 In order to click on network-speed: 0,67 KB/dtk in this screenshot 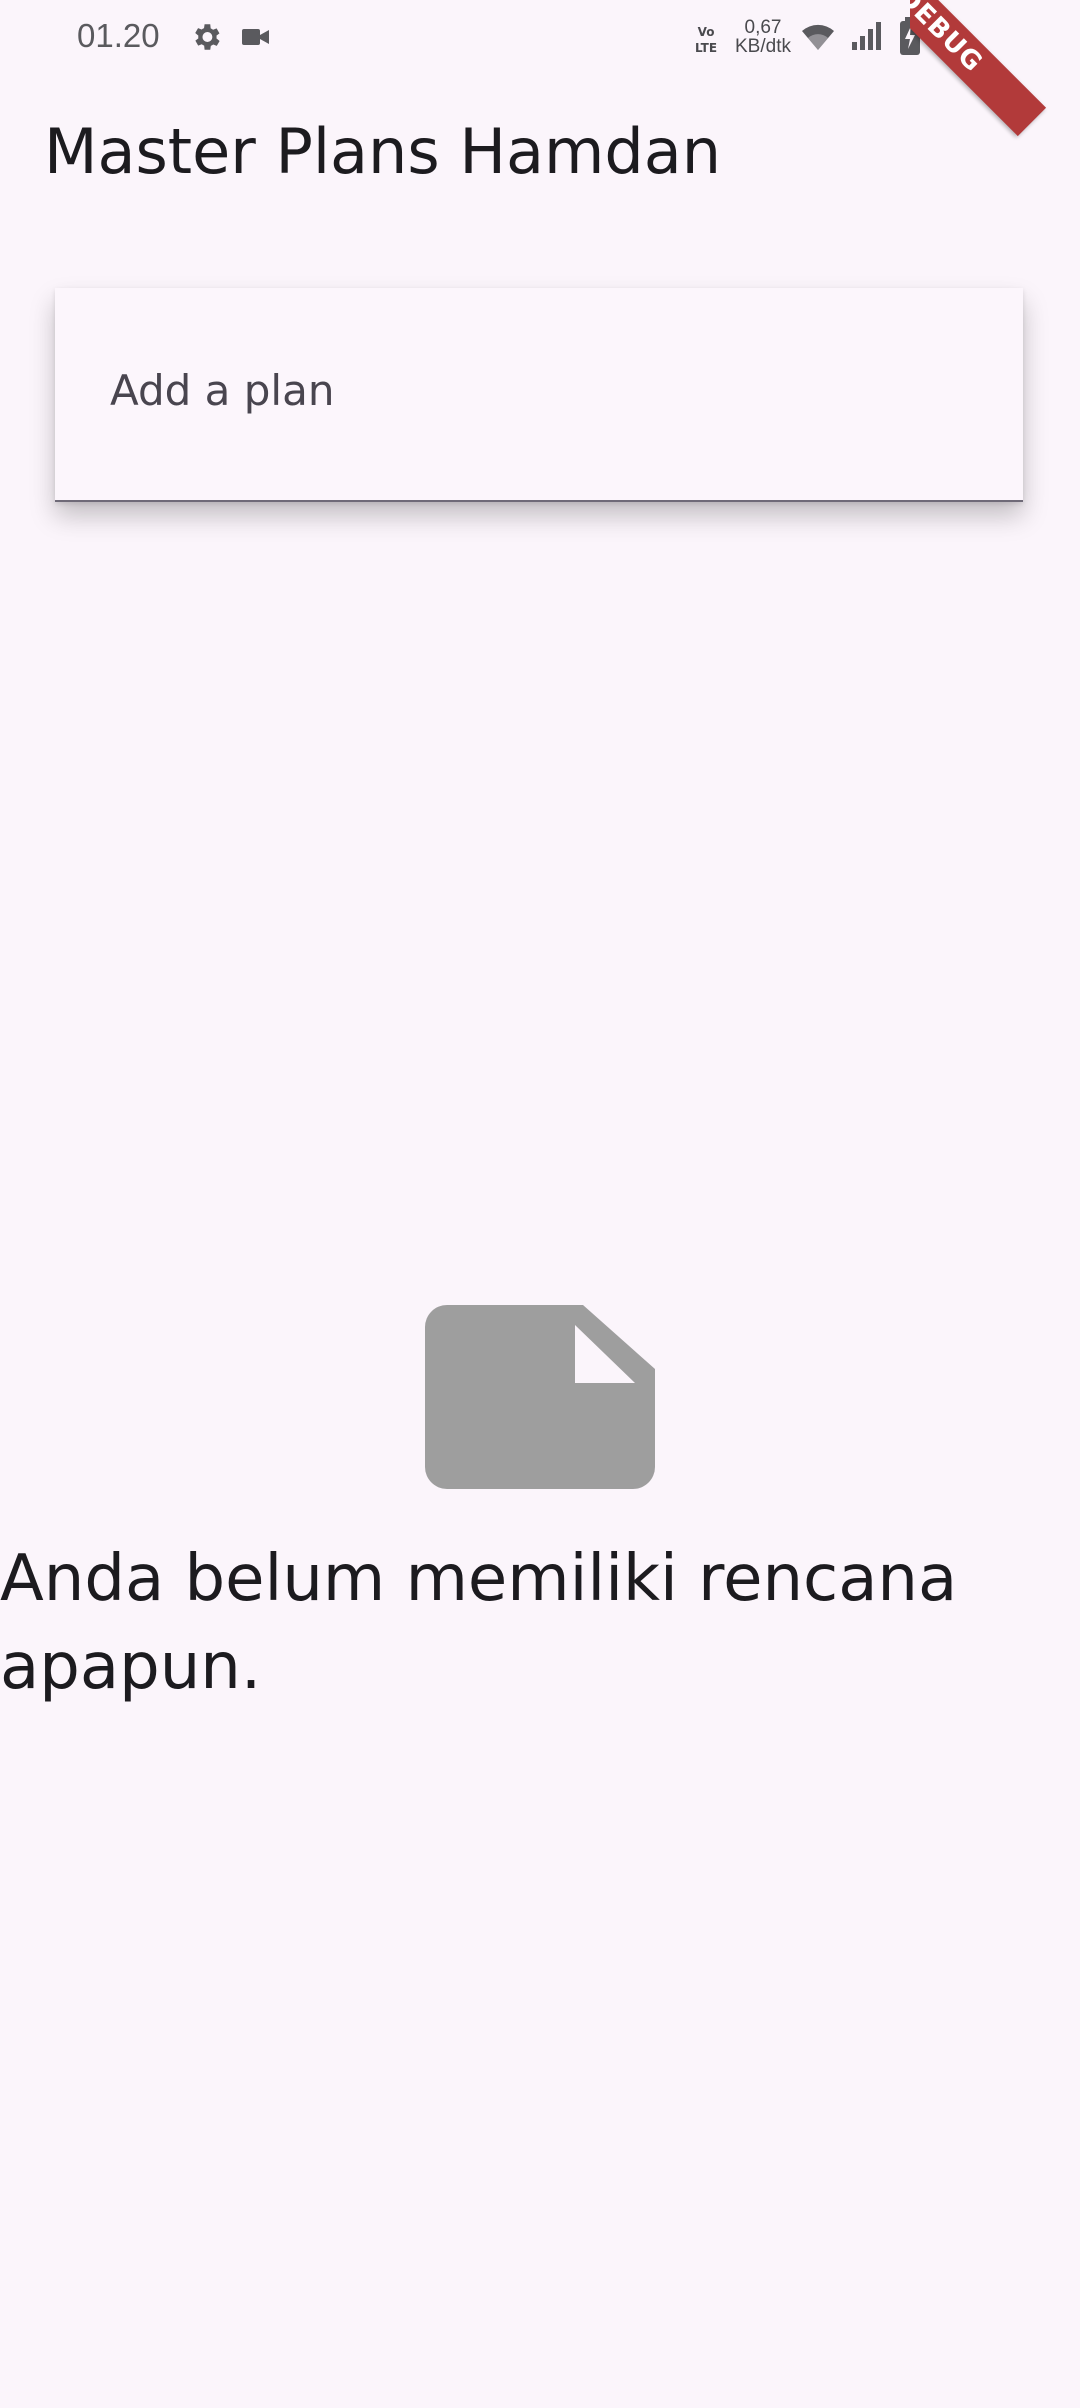, I will do `click(763, 37)`.